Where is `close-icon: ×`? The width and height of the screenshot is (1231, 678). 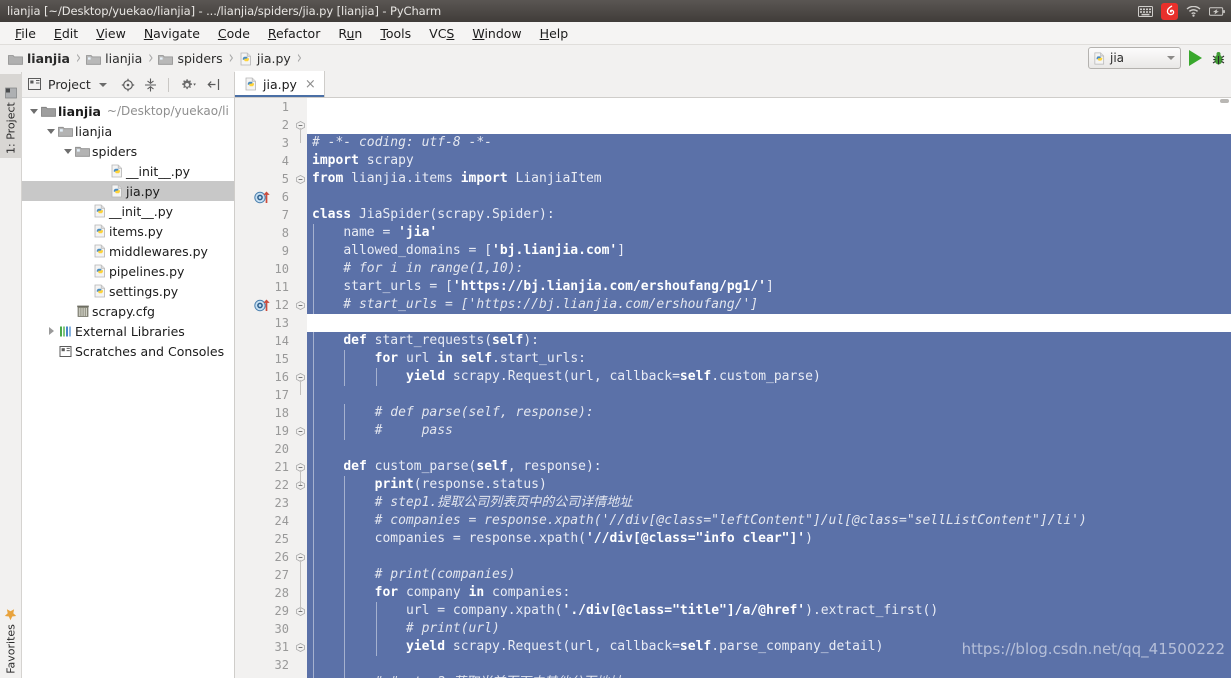 close-icon: × is located at coordinates (310, 84).